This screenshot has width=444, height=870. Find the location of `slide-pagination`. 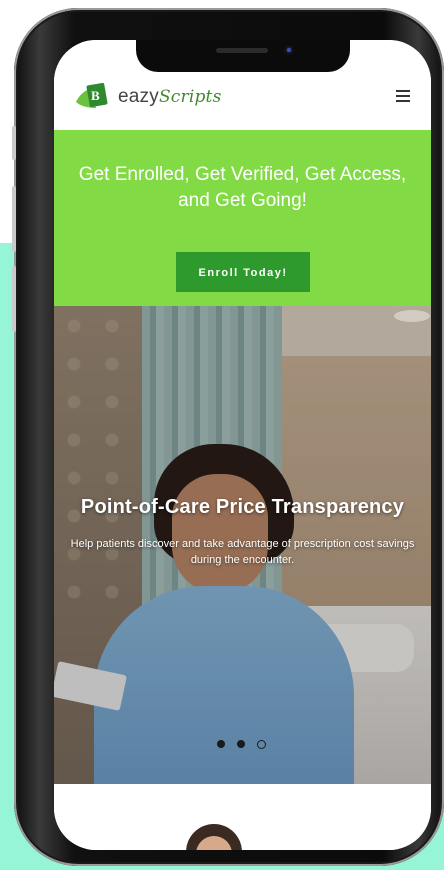

slide-pagination is located at coordinates (247, 745).